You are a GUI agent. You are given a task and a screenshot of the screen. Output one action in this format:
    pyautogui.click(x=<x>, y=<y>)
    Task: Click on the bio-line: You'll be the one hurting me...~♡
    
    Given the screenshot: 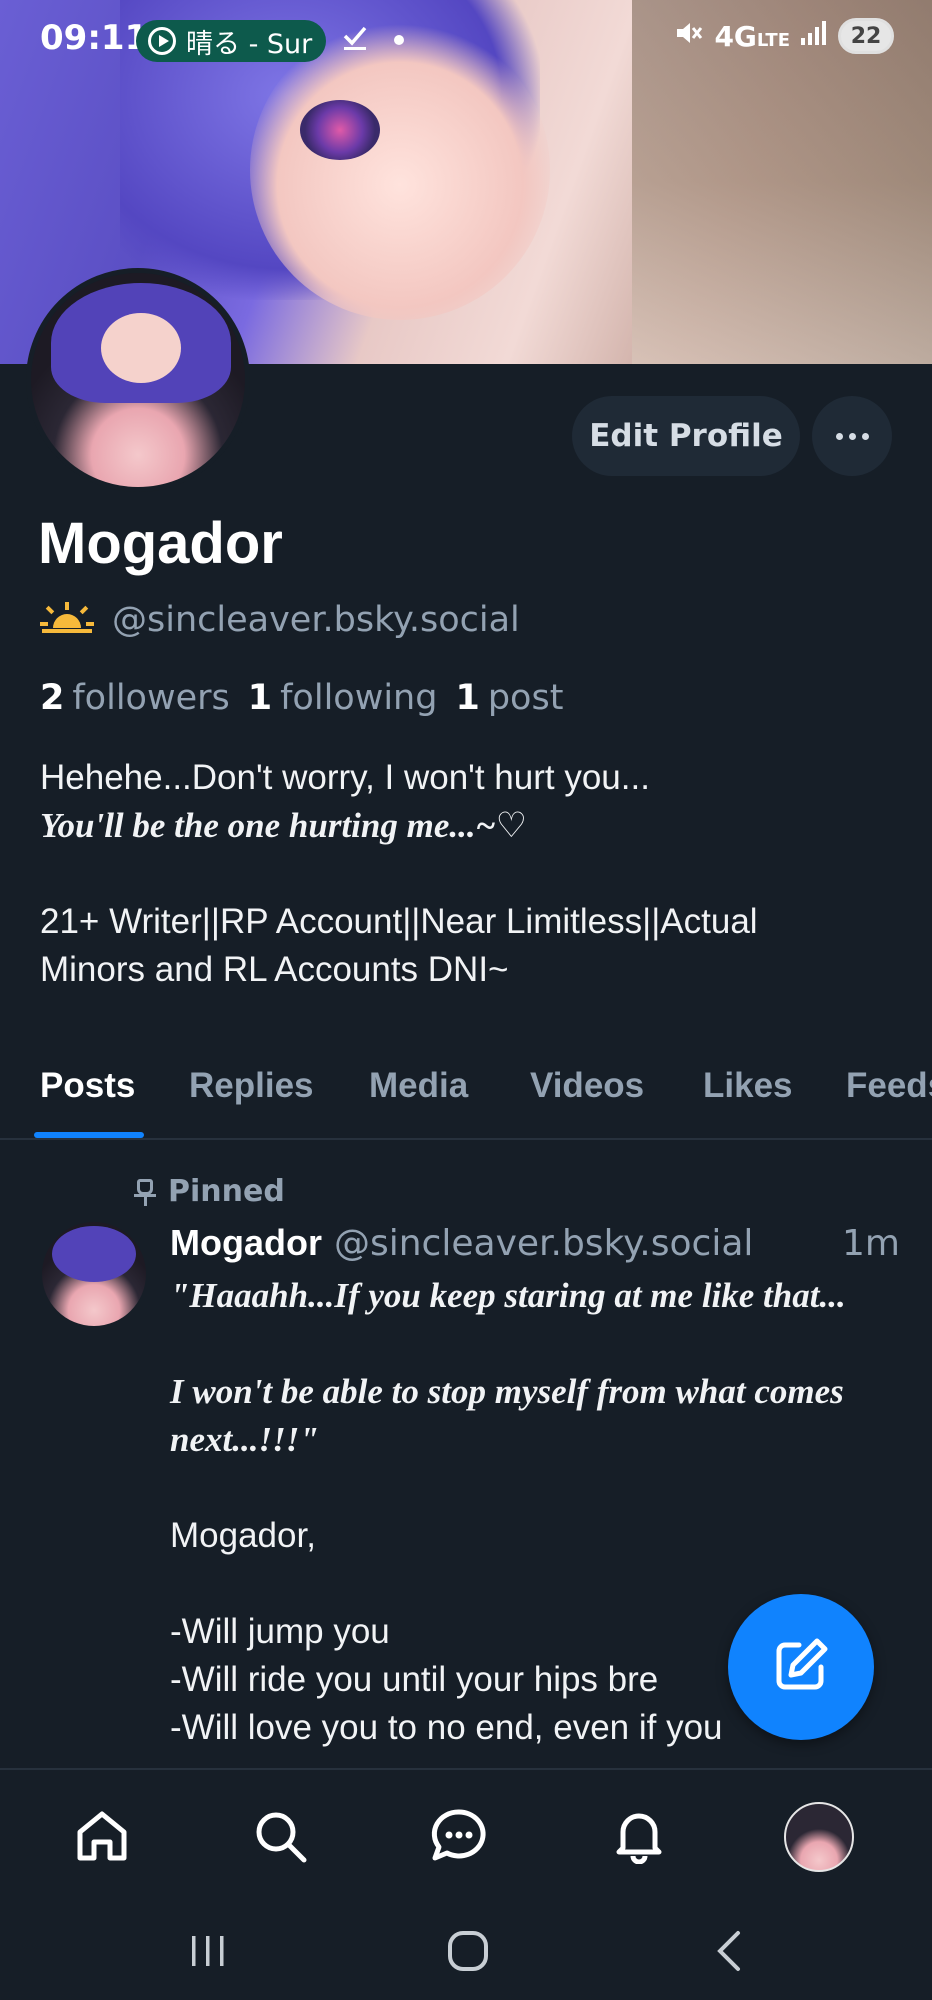 What is the action you would take?
    pyautogui.click(x=283, y=825)
    